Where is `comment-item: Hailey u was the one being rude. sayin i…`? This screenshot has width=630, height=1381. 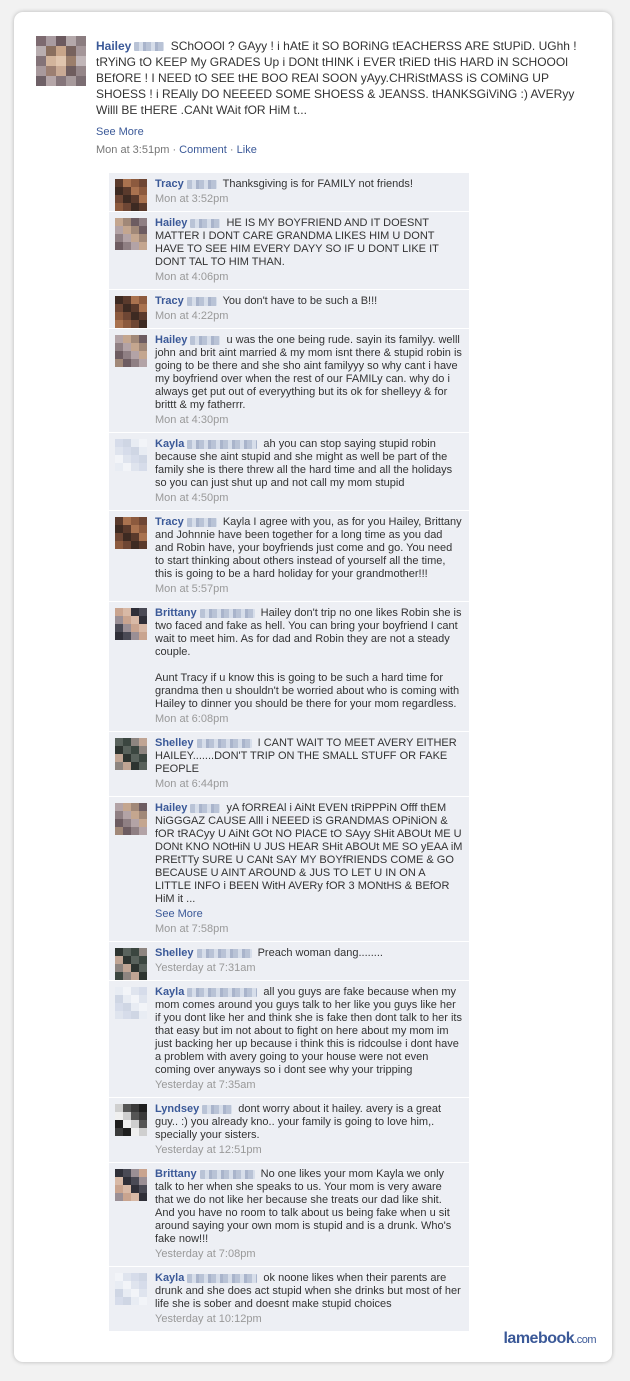
comment-item: Hailey u was the one being rude. sayin i… is located at coordinates (289, 381).